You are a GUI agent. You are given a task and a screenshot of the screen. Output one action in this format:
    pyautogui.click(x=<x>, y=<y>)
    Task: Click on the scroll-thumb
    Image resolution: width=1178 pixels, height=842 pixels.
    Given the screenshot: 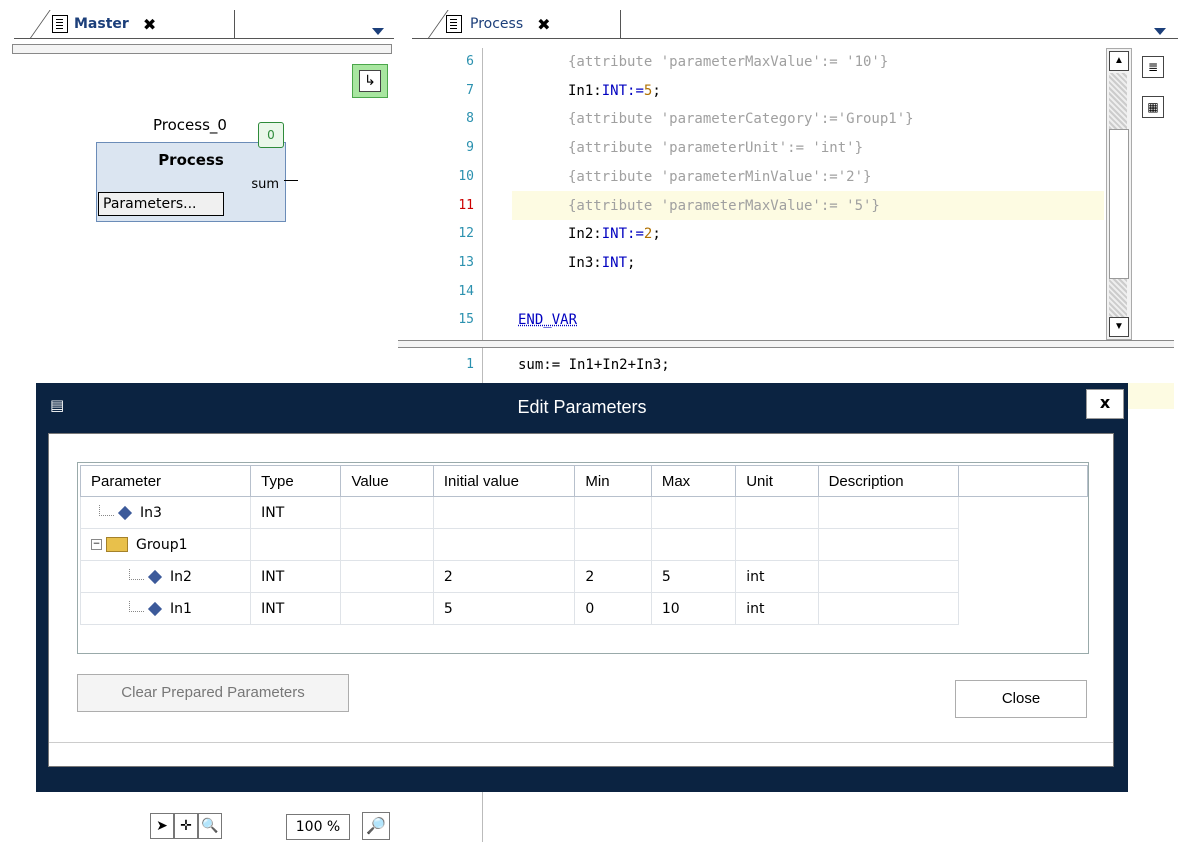 What is the action you would take?
    pyautogui.click(x=1119, y=204)
    